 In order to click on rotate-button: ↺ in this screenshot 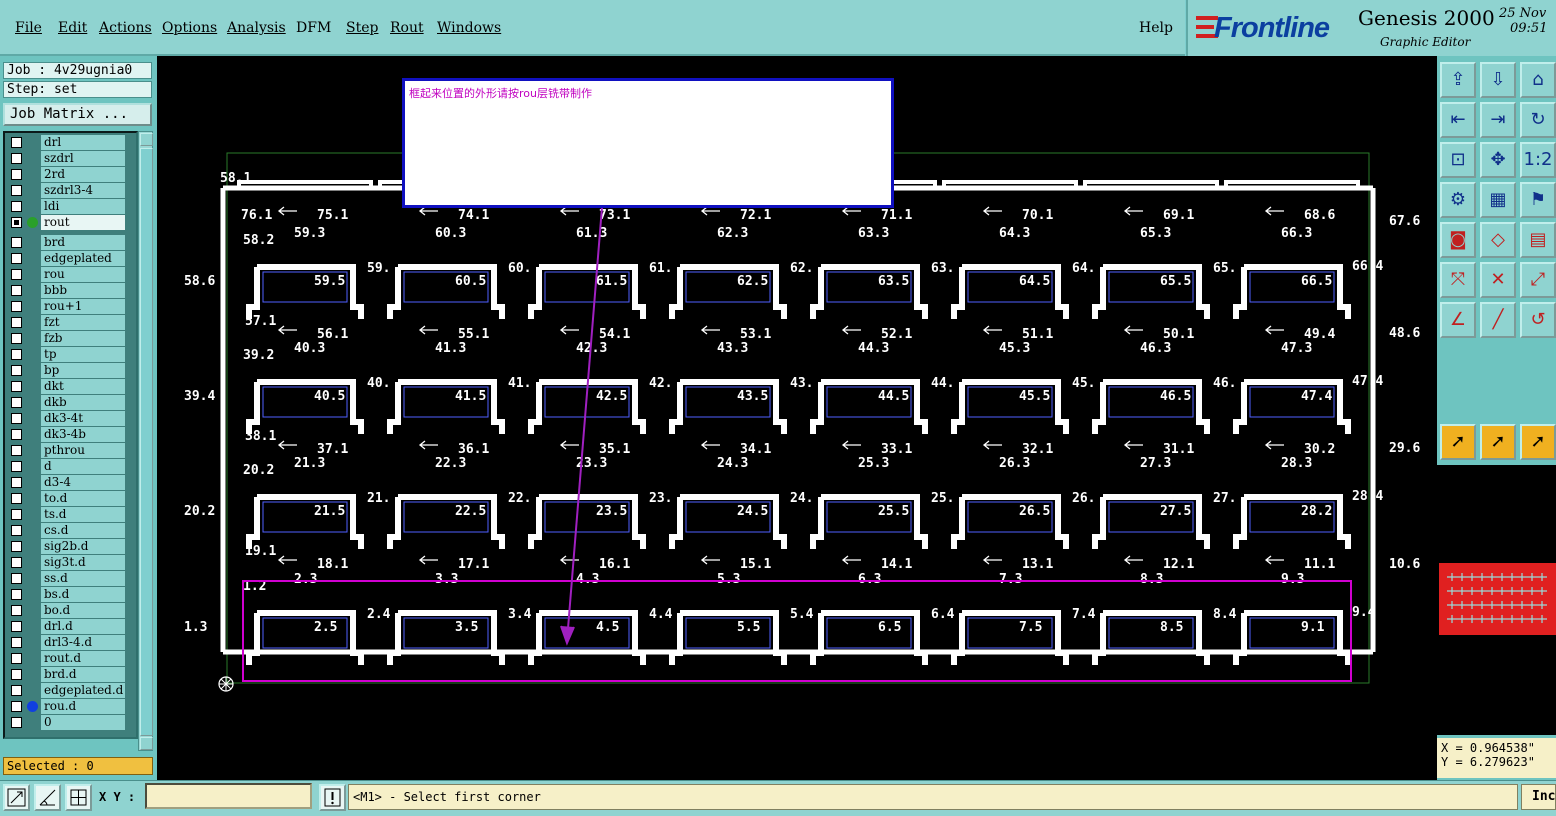, I will do `click(1538, 320)`.